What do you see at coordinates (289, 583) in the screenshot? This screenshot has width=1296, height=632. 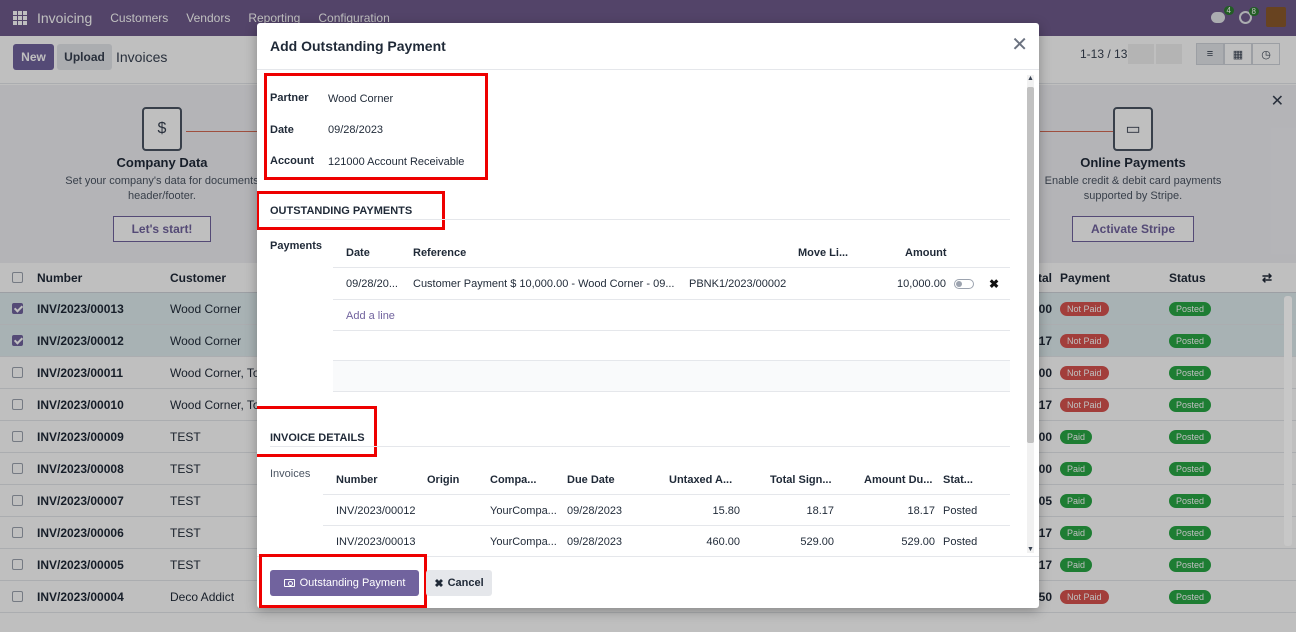 I see `money-icon` at bounding box center [289, 583].